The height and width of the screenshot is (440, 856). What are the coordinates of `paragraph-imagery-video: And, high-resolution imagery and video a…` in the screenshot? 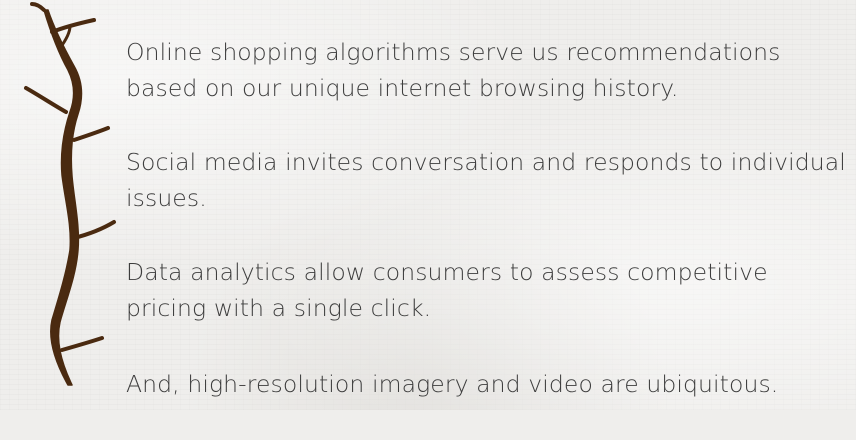 It's located at (452, 384).